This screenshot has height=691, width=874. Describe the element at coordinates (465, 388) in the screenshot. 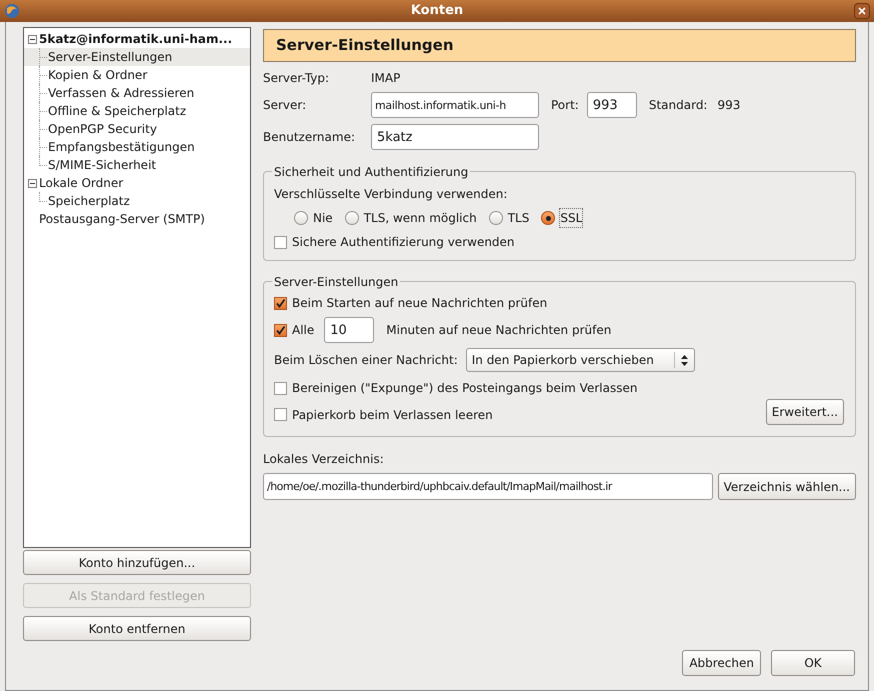

I see `checkbox-label: Bereinigen ("Expunge") des Posteingangs beim Verlassen` at that location.